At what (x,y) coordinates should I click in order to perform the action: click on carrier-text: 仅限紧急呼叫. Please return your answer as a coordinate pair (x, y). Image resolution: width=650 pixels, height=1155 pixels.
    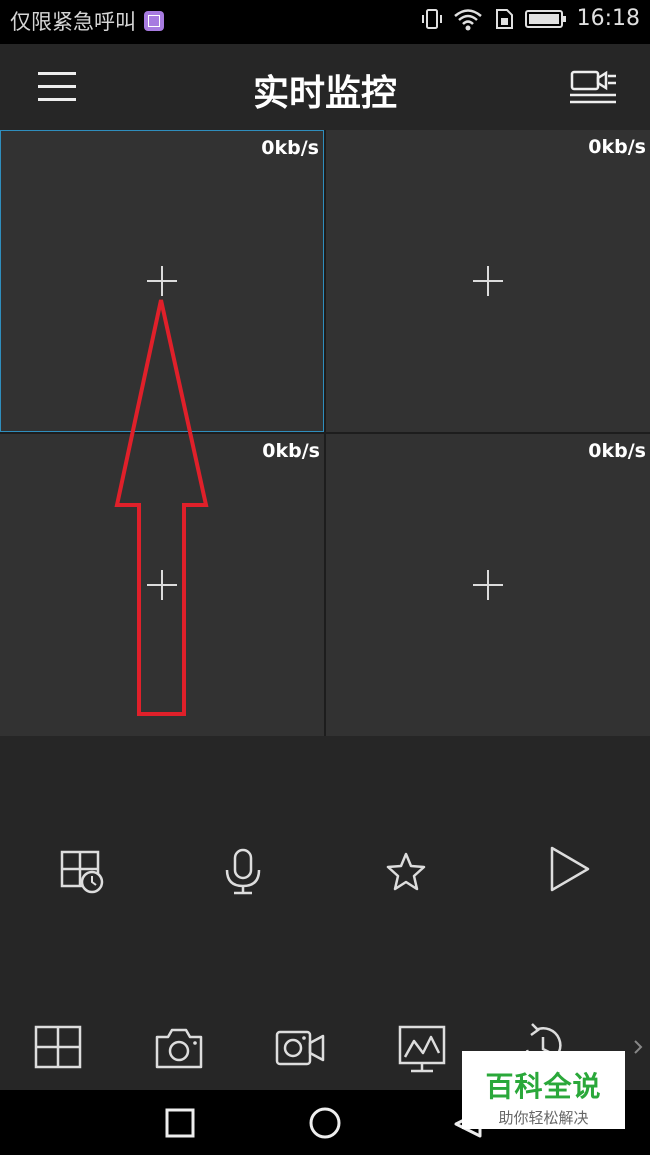
    Looking at the image, I should click on (73, 22).